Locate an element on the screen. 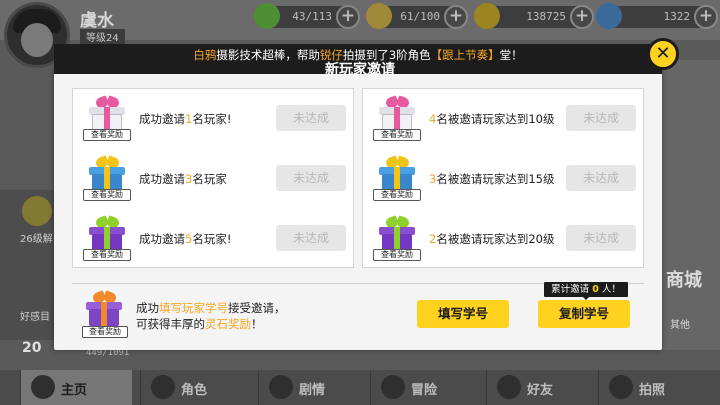 This screenshot has height=405, width=720. side-left-label-2: 好感目 is located at coordinates (35, 317).